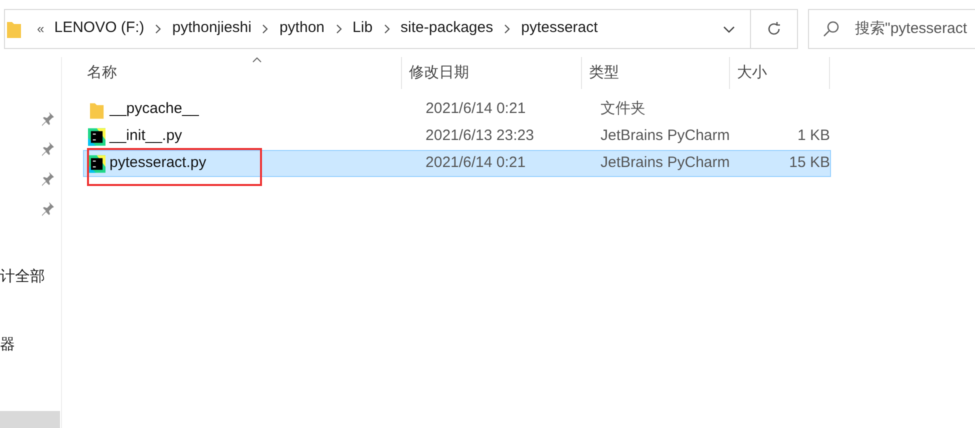 The width and height of the screenshot is (975, 428). I want to click on sidebar-item: 计全部, so click(31, 277).